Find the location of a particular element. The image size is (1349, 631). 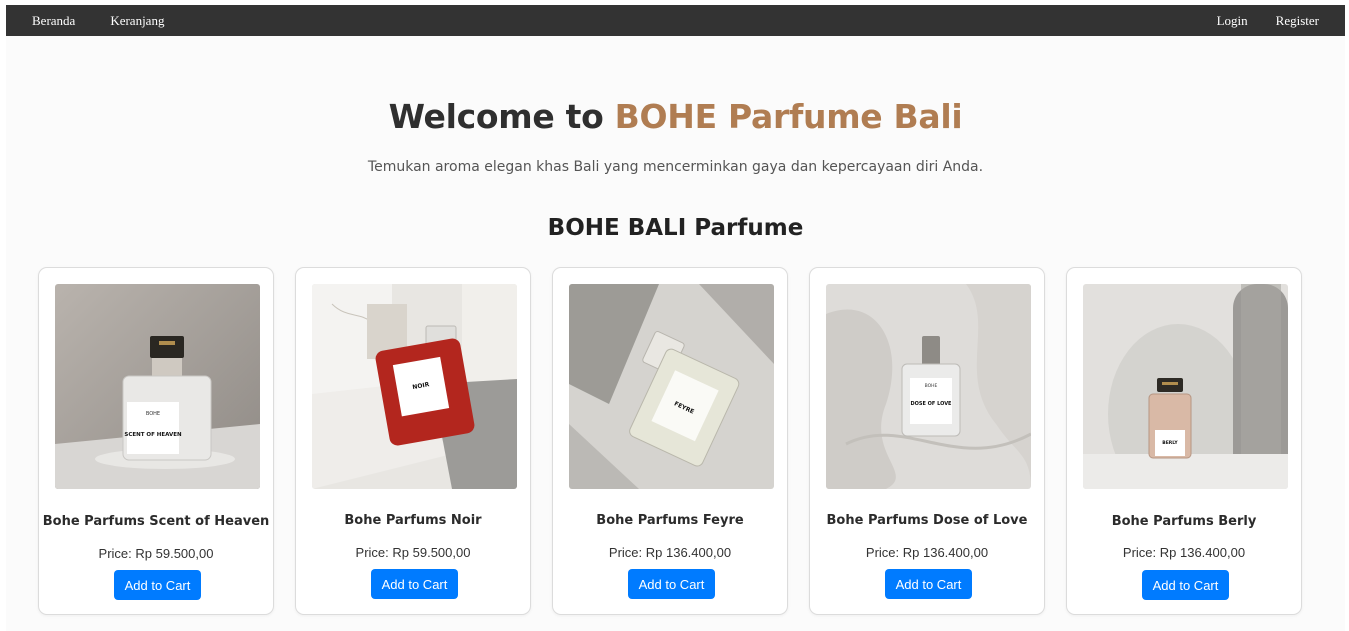

product-image: BOHE DOSE OF LOVE is located at coordinates (928, 386).